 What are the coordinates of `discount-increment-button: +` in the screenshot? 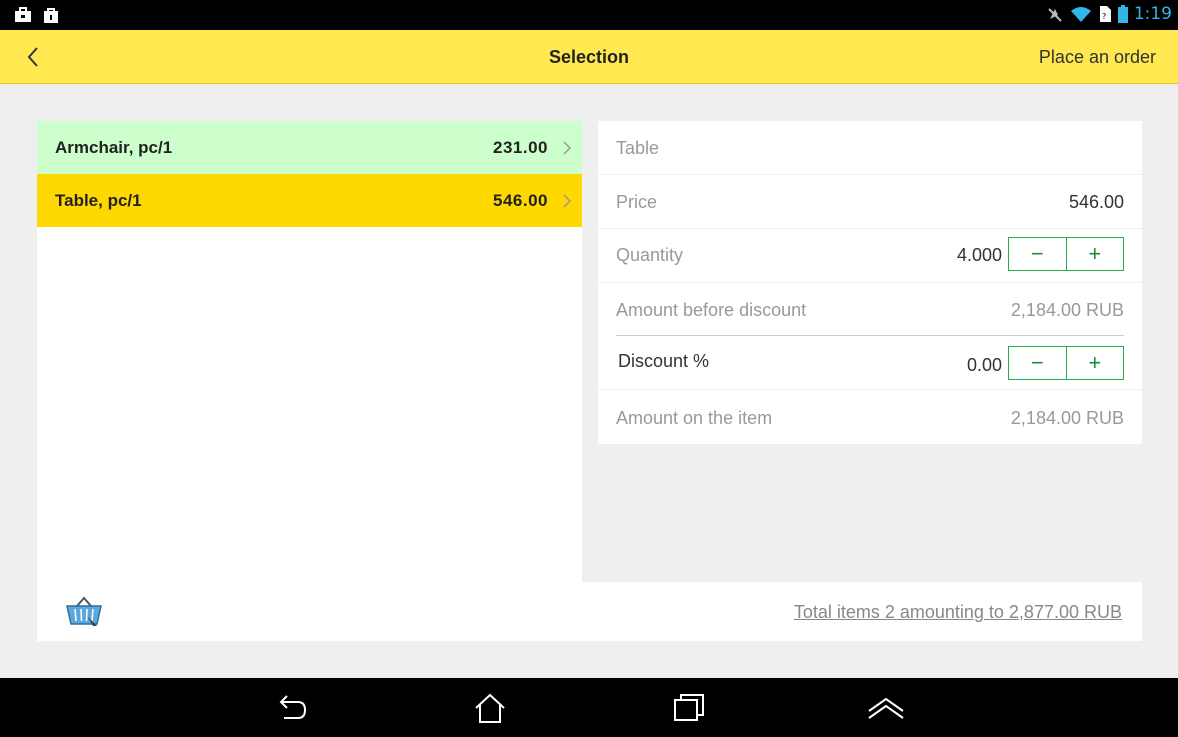 It's located at (1094, 363).